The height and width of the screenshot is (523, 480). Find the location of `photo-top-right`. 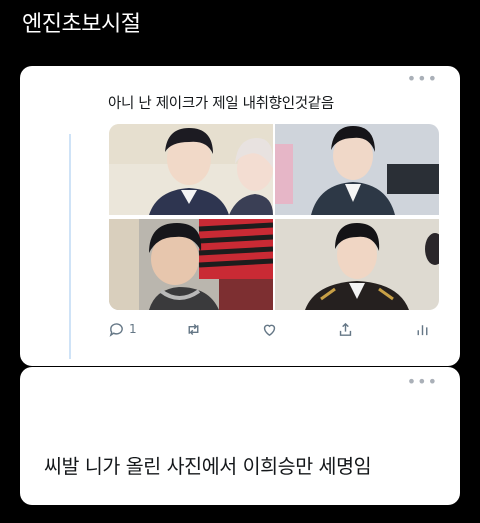

photo-top-right is located at coordinates (357, 169).